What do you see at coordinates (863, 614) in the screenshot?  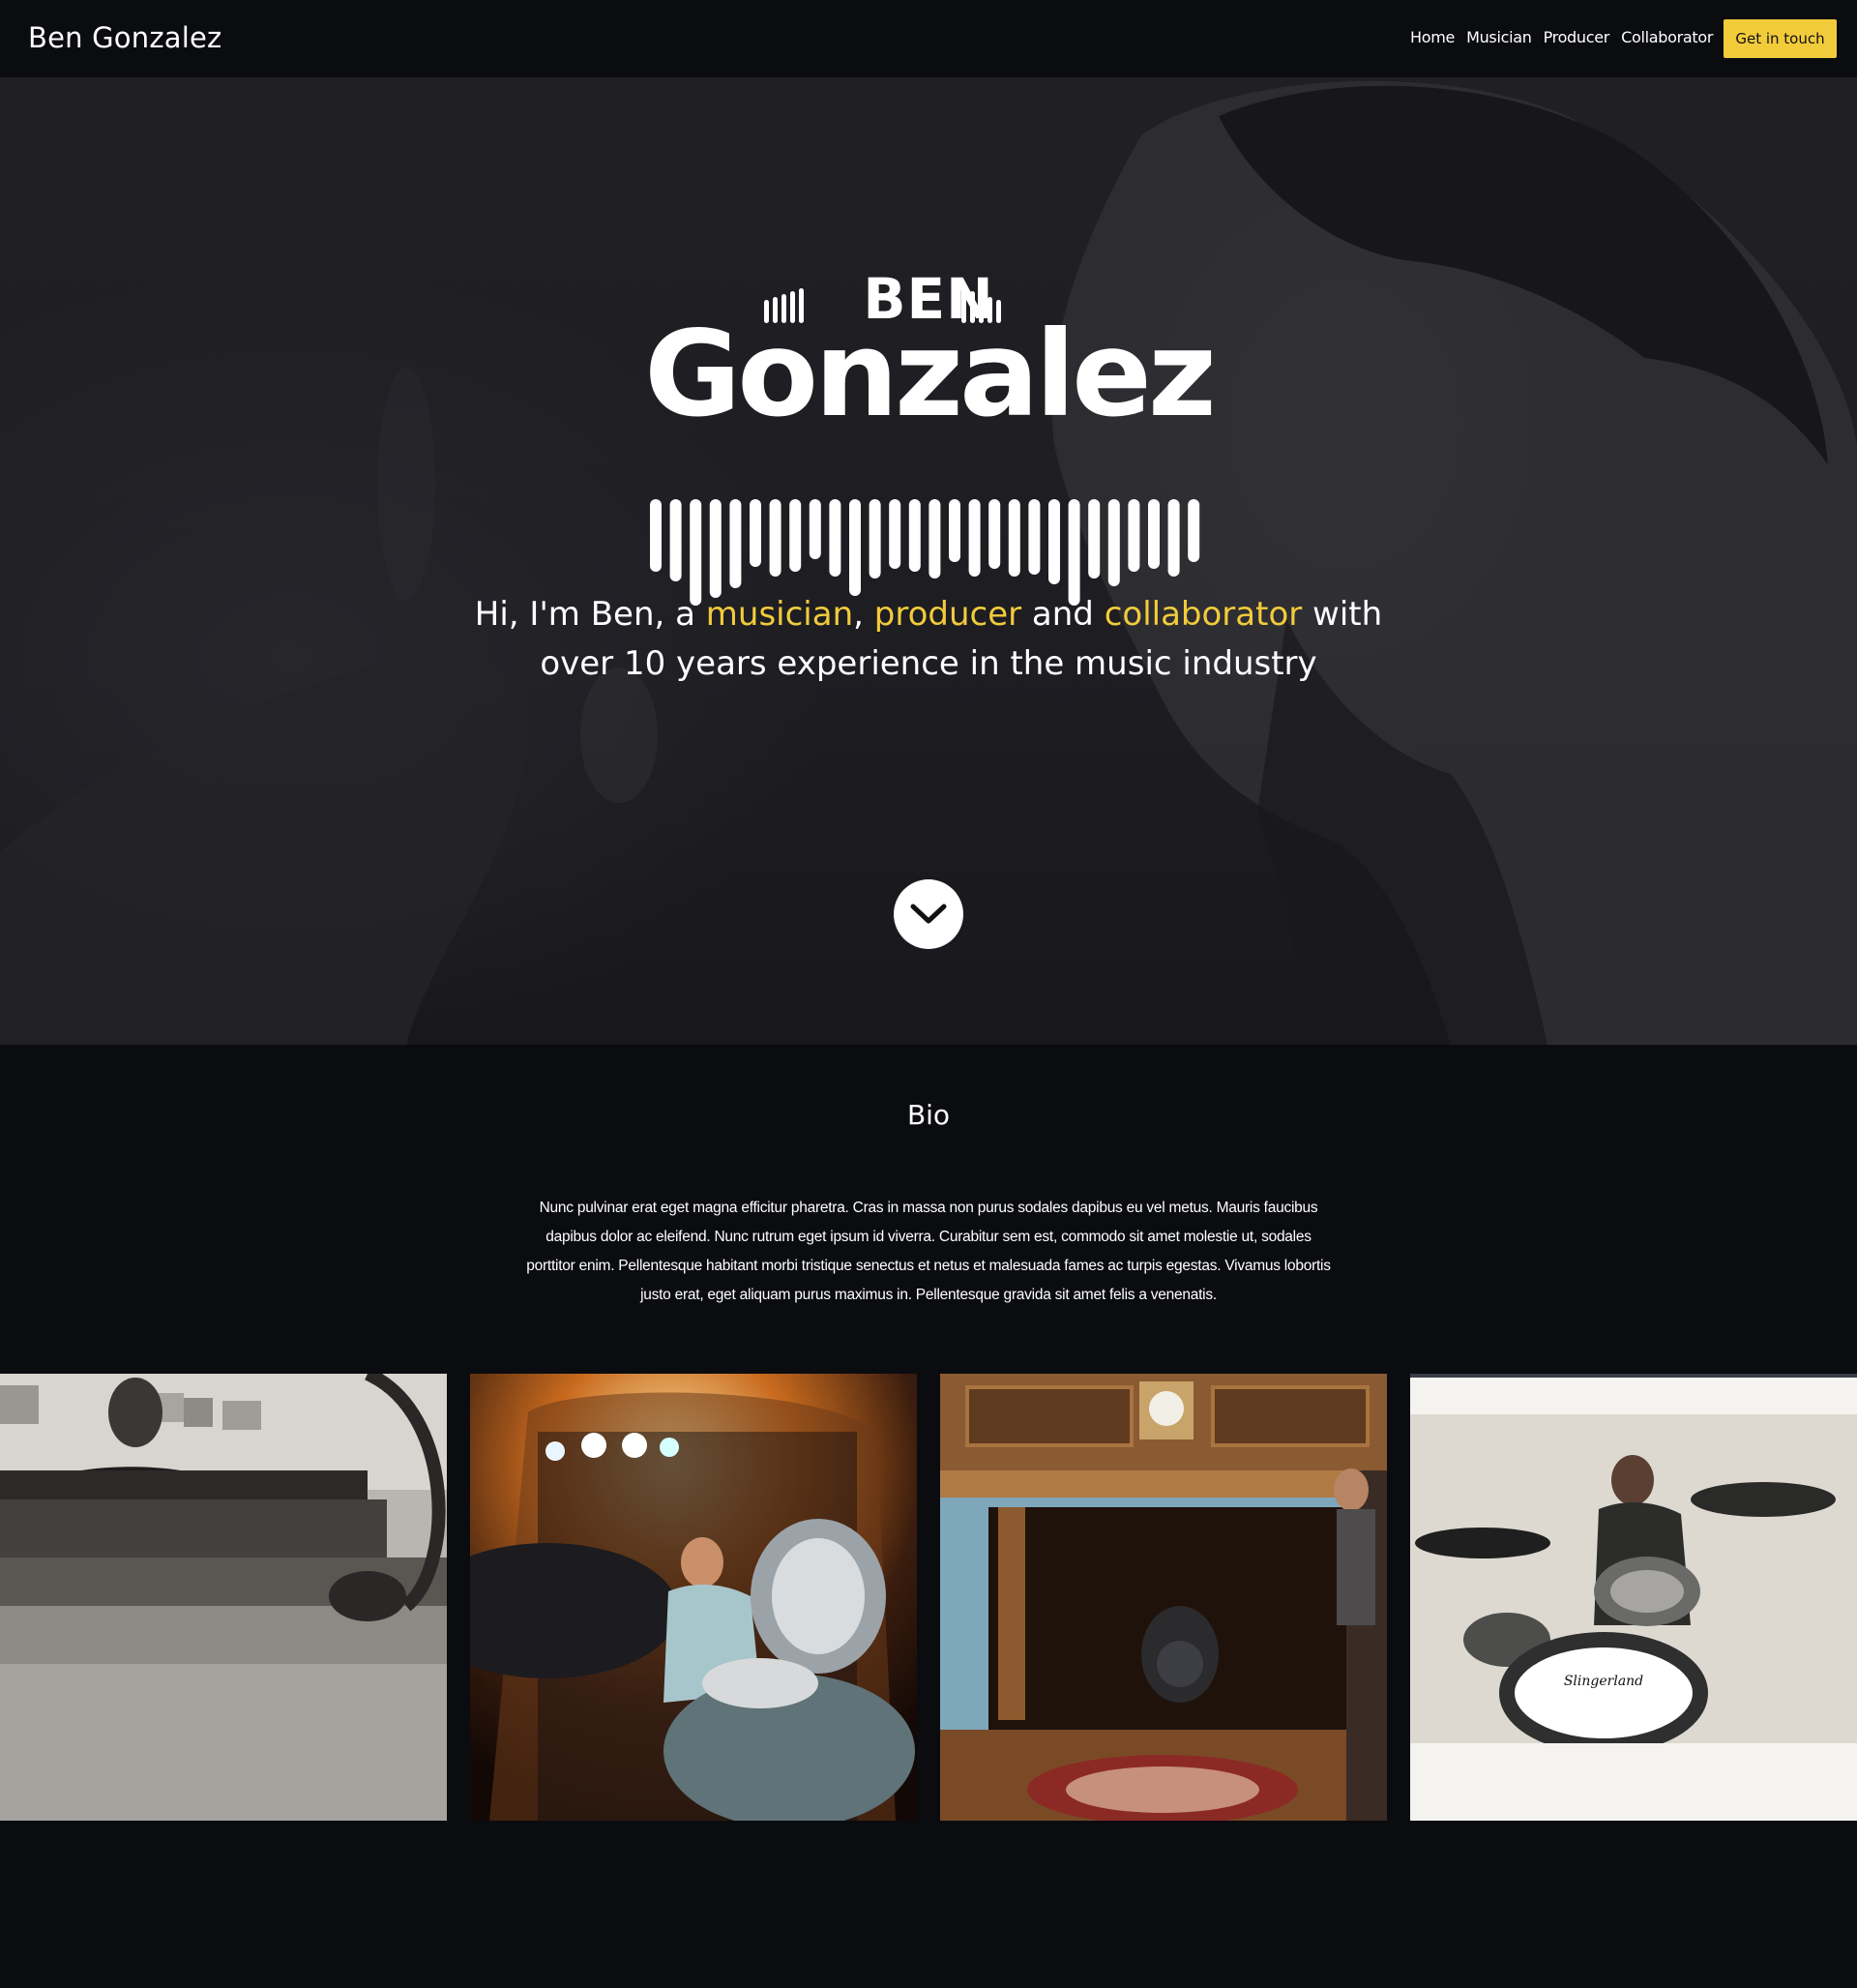 I see `tagline-sep1: ,` at bounding box center [863, 614].